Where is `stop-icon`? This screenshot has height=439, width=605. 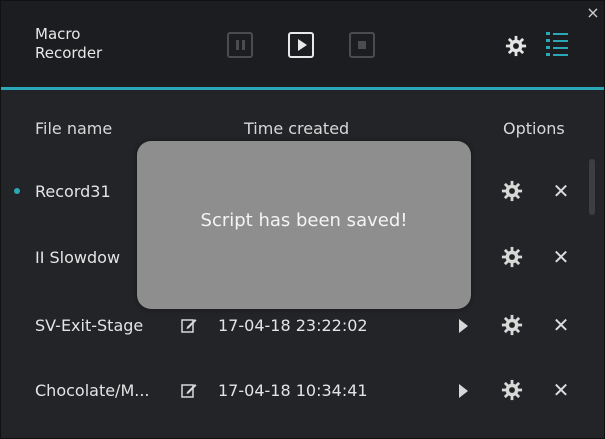
stop-icon is located at coordinates (362, 45).